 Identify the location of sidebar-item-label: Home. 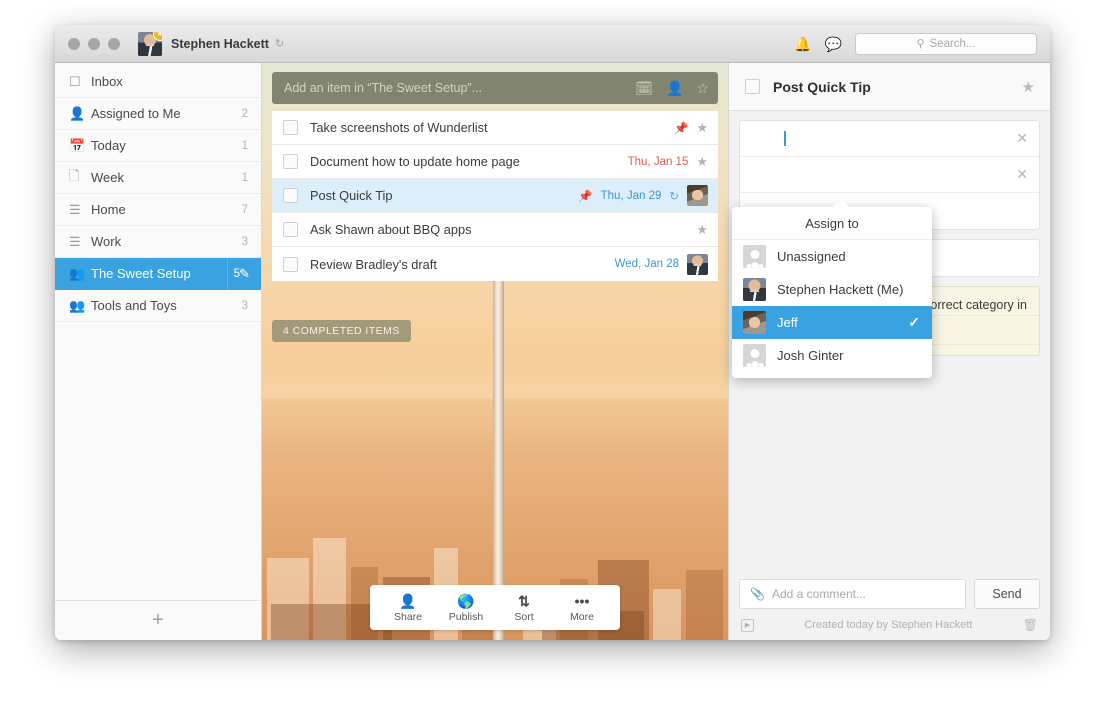
(108, 209).